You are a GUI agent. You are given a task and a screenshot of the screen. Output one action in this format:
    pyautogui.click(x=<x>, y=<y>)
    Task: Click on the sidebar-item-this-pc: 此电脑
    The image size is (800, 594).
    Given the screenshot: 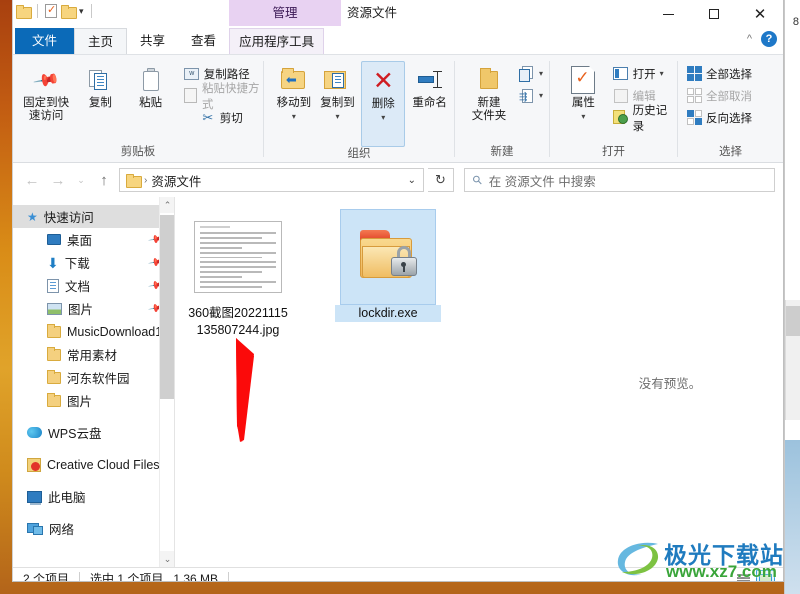 What is the action you would take?
    pyautogui.click(x=93, y=496)
    